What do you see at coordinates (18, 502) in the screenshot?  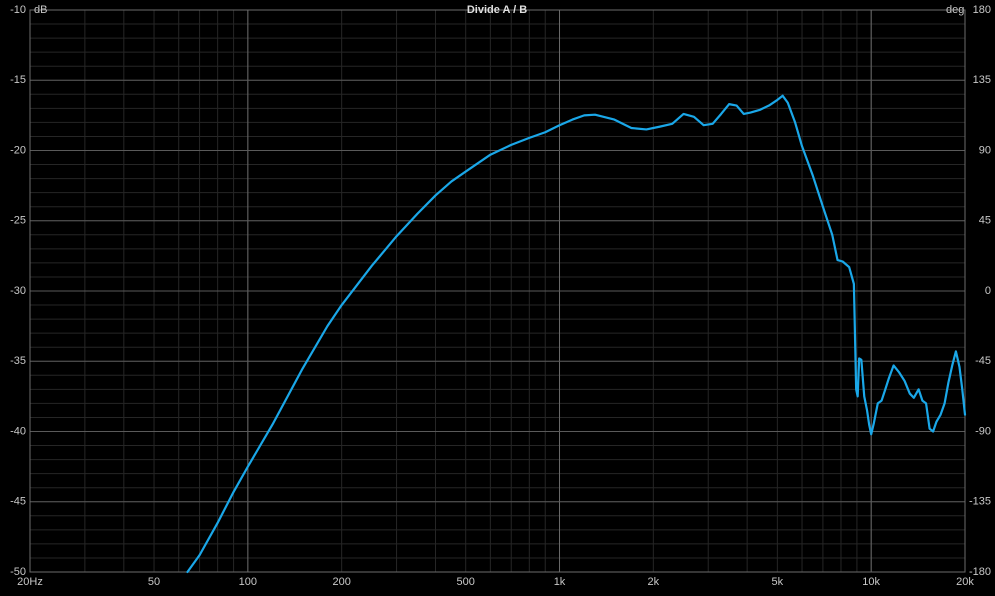 I see `y-tick-label-left: -45` at bounding box center [18, 502].